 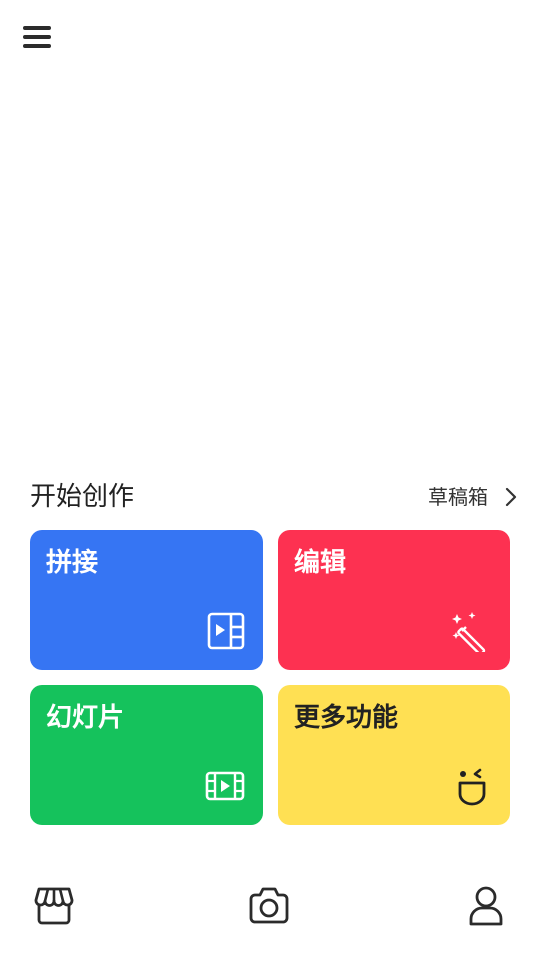 I want to click on camera-icon, so click(x=269, y=905).